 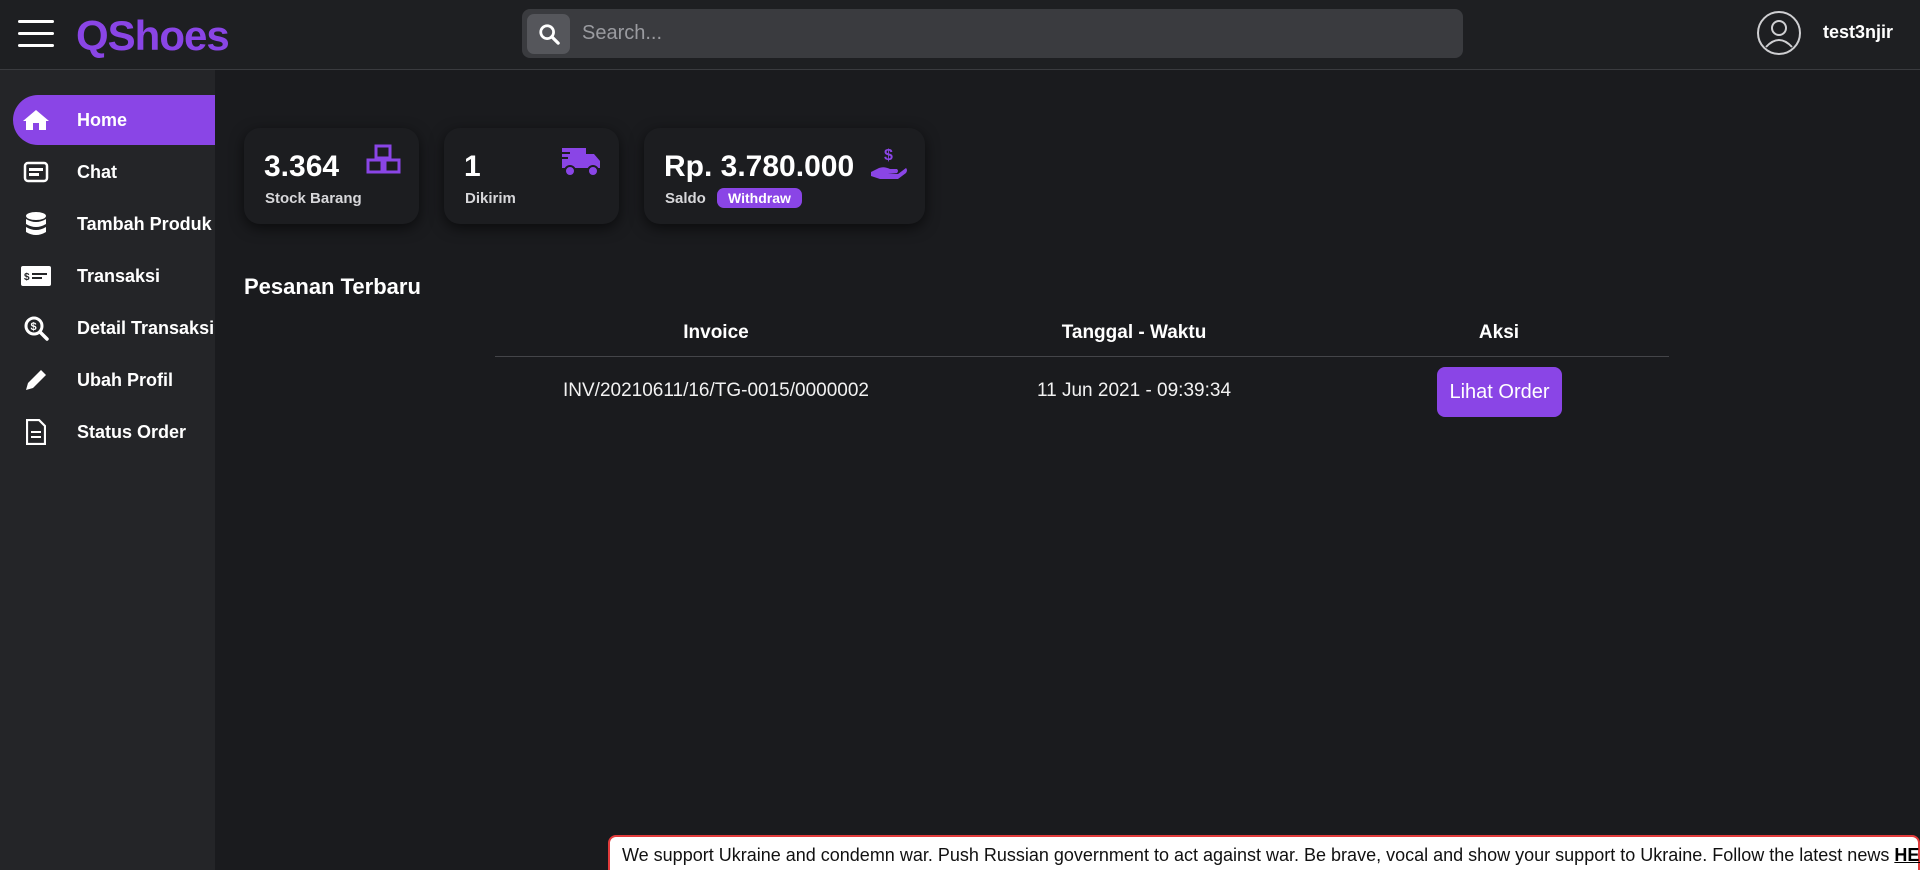 What do you see at coordinates (153, 36) in the screenshot?
I see `logo: QShoes` at bounding box center [153, 36].